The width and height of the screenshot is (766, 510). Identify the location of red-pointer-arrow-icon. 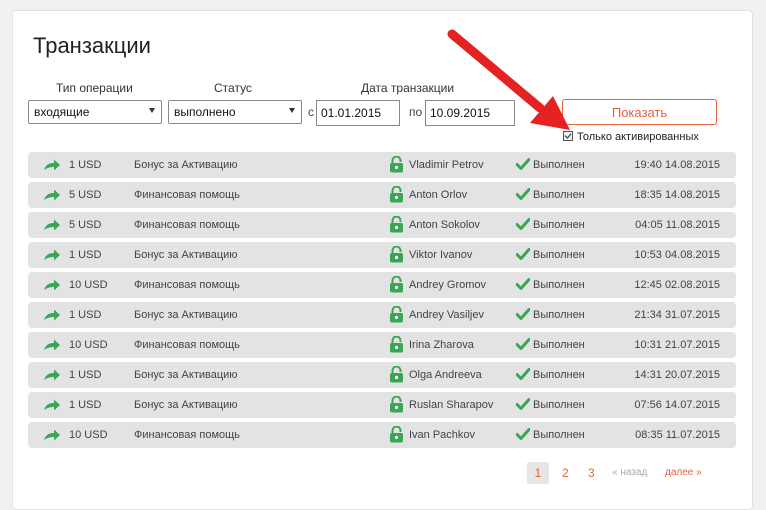
(508, 79).